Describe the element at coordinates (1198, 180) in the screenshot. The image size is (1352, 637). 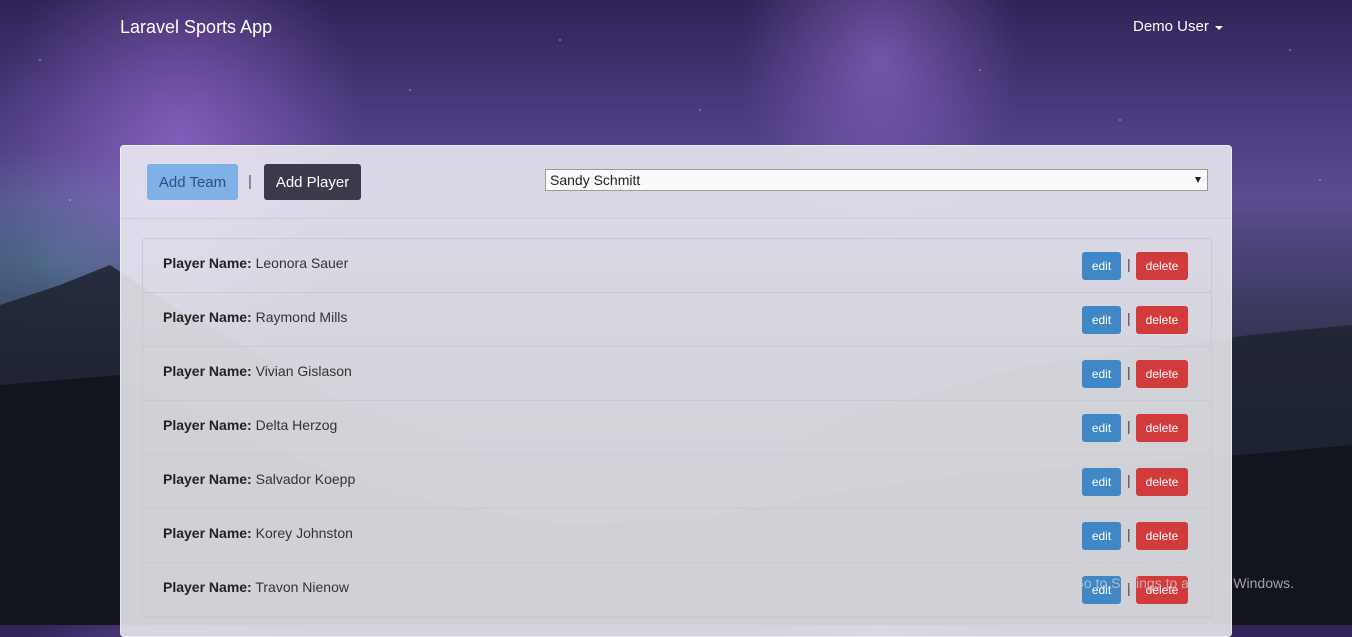
I see `dropdown-arrow-icon` at that location.